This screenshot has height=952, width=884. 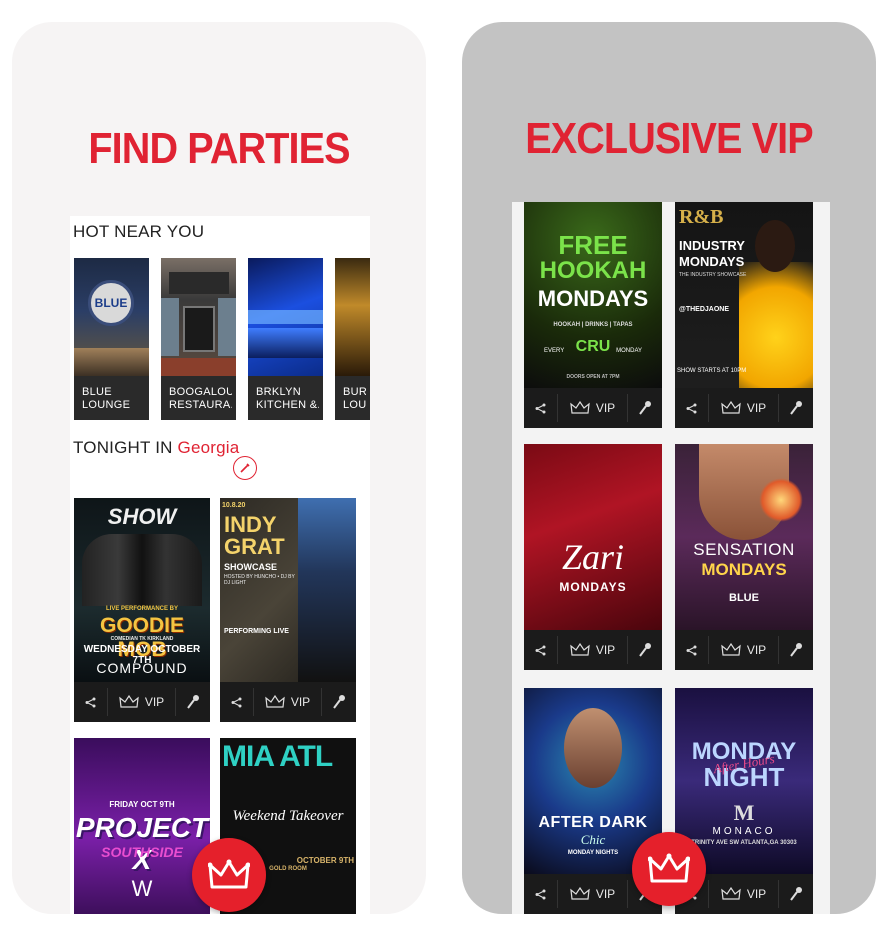 I want to click on exclusive-vip-headline: EXCLUSIVE VIP, so click(x=669, y=138).